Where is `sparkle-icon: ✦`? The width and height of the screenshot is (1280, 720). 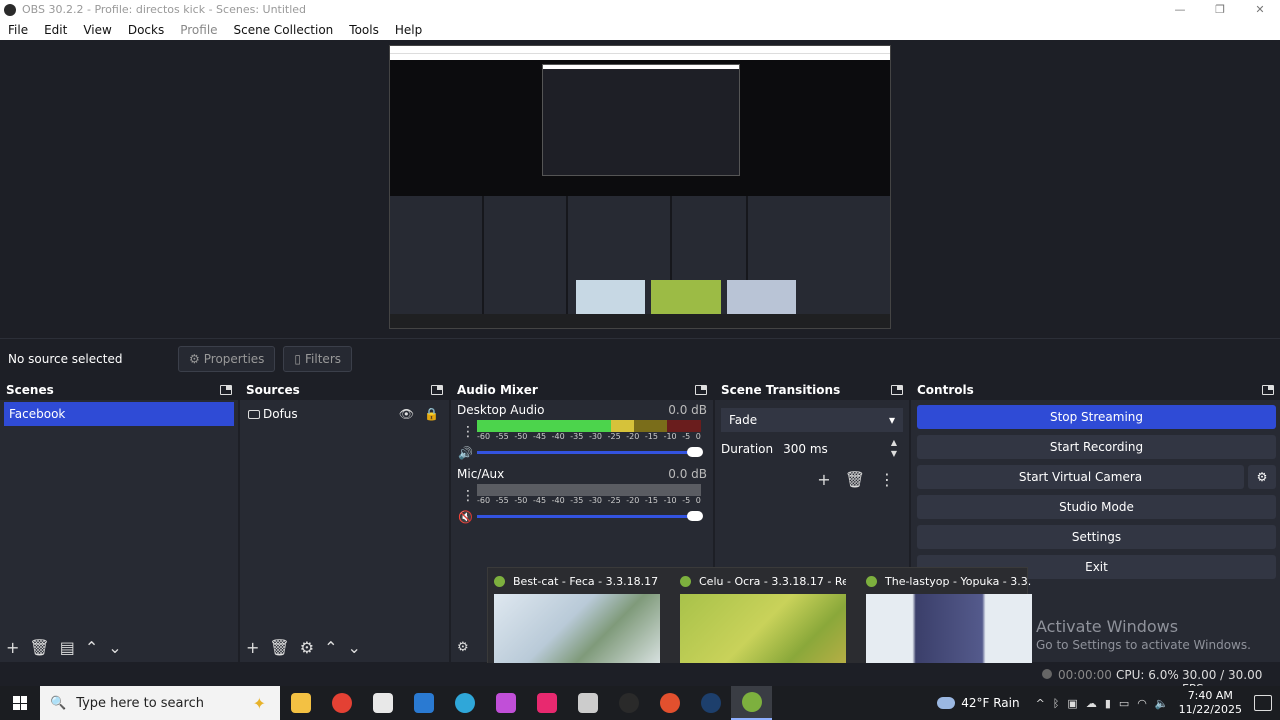 sparkle-icon: ✦ is located at coordinates (259, 703).